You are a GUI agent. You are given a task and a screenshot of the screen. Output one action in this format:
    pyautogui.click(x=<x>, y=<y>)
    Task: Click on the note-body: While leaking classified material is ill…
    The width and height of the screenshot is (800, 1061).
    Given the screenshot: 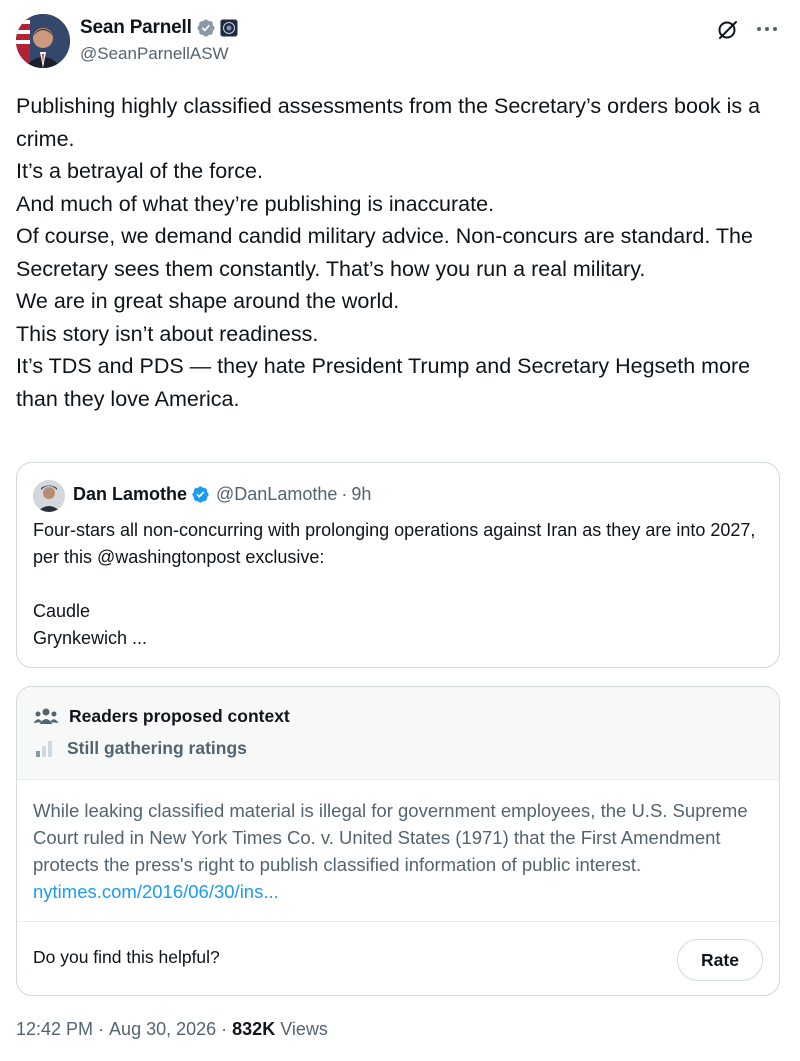 What is the action you would take?
    pyautogui.click(x=398, y=851)
    